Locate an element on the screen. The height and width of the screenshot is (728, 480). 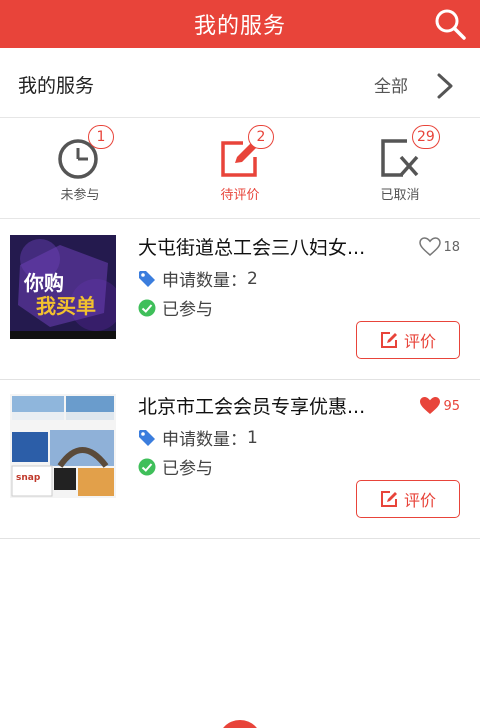
tab-label: 待评价 is located at coordinates (240, 195).